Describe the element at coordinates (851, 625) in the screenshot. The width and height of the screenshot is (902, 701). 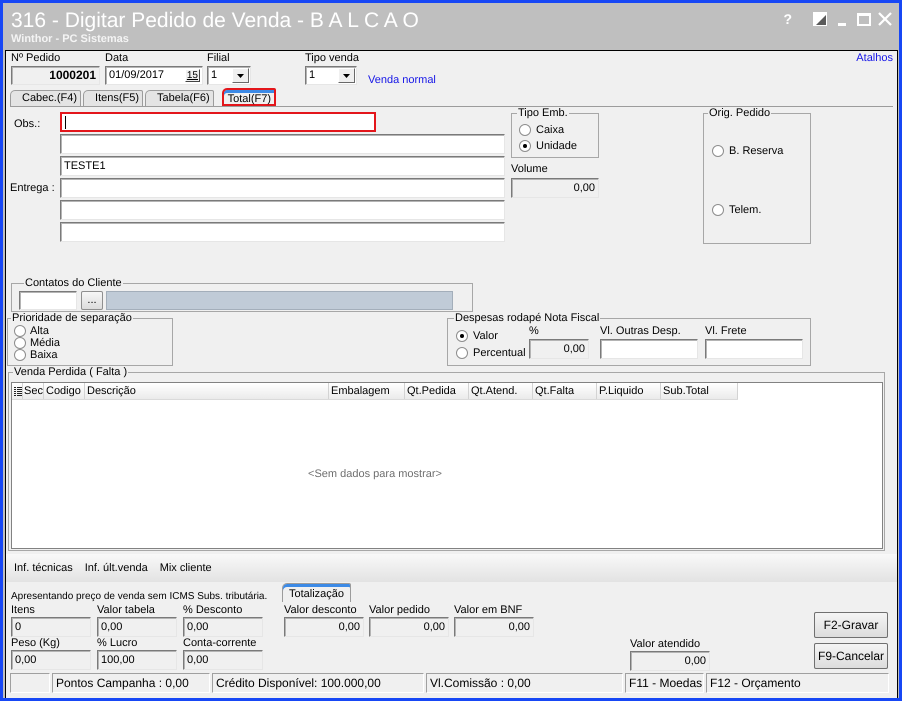
I see `action-button: F2-Gravar` at that location.